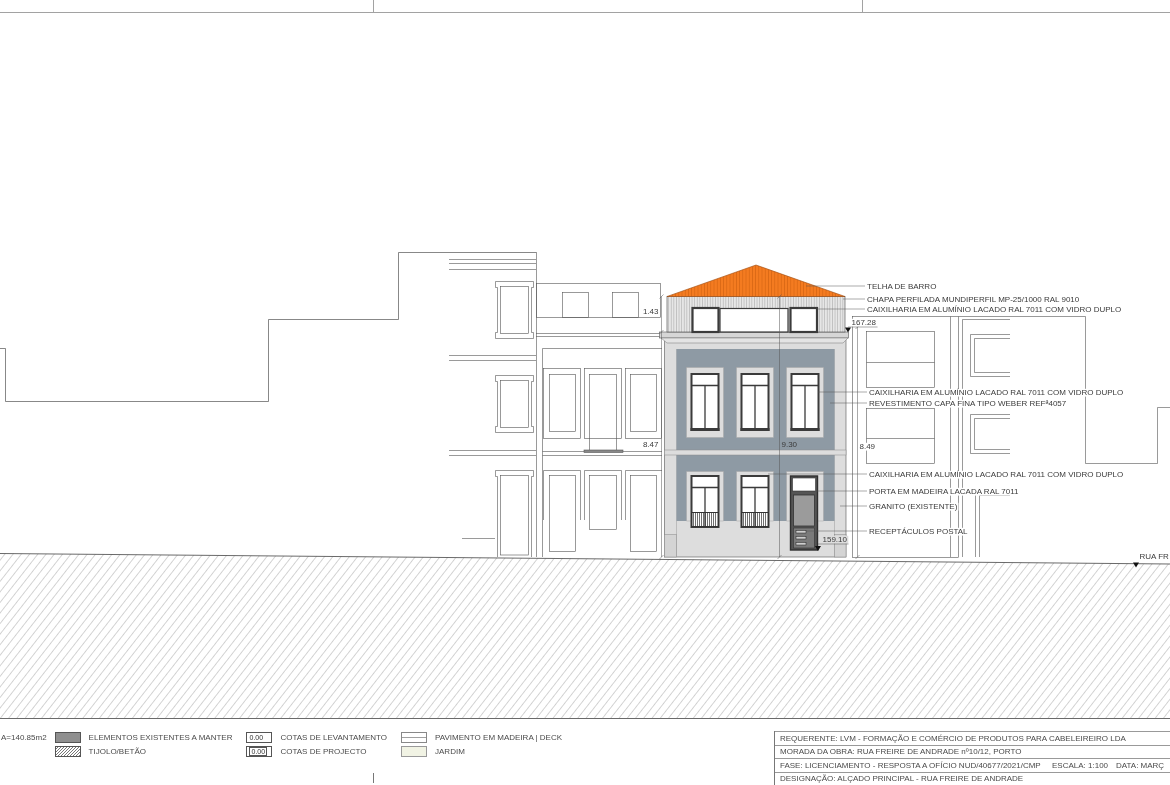 The height and width of the screenshot is (785, 1170). Describe the element at coordinates (1081, 765) in the screenshot. I see `title-block-text: ESCALA: 1:100` at that location.